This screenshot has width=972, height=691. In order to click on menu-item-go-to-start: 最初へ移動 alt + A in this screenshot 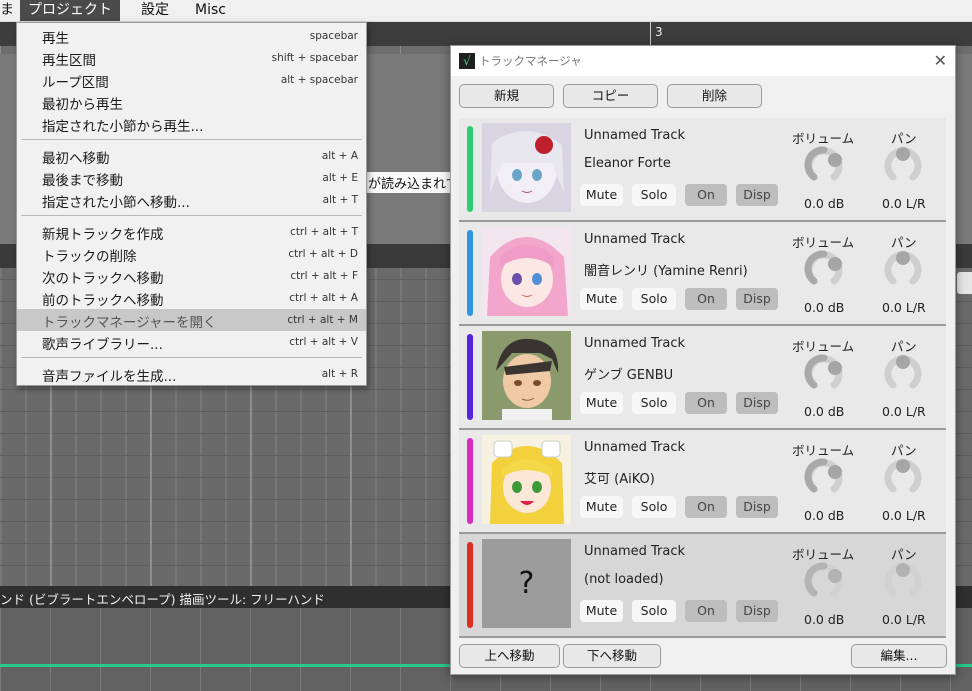, I will do `click(191, 156)`.